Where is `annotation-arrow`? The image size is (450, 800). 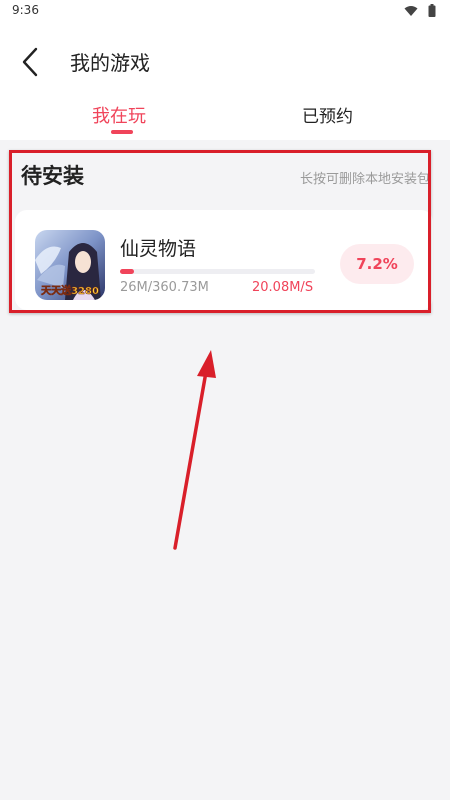
annotation-arrow is located at coordinates (194, 450).